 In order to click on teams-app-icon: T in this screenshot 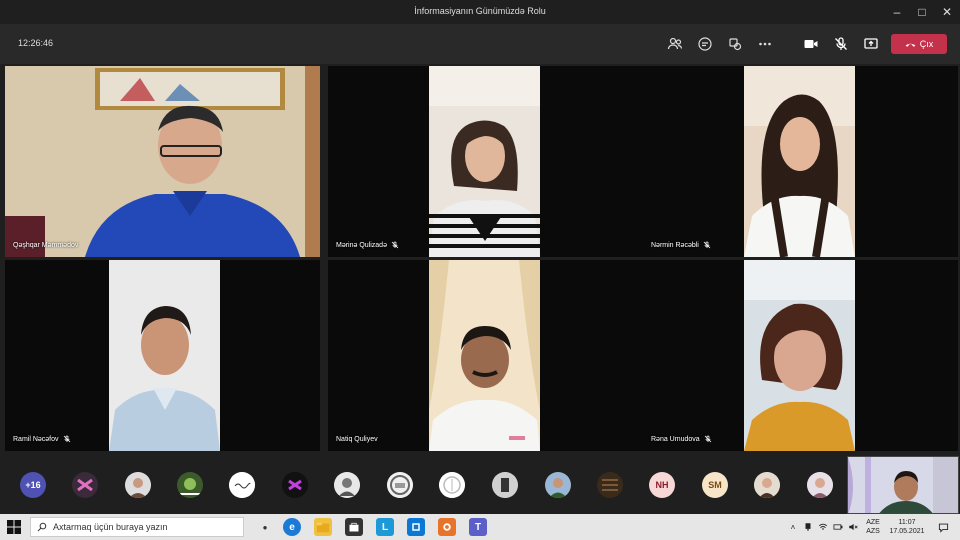, I will do `click(478, 527)`.